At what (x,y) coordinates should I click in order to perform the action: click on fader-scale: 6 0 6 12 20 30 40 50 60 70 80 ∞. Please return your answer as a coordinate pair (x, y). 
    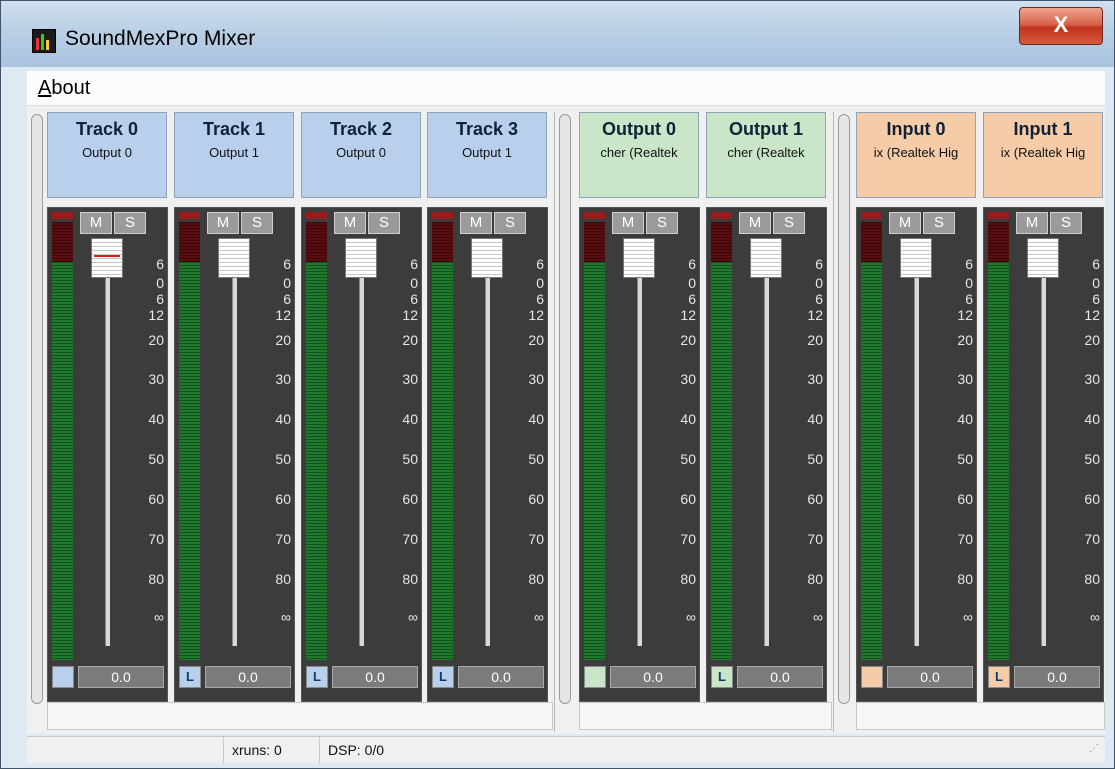
    Looking at the image, I should click on (400, 456).